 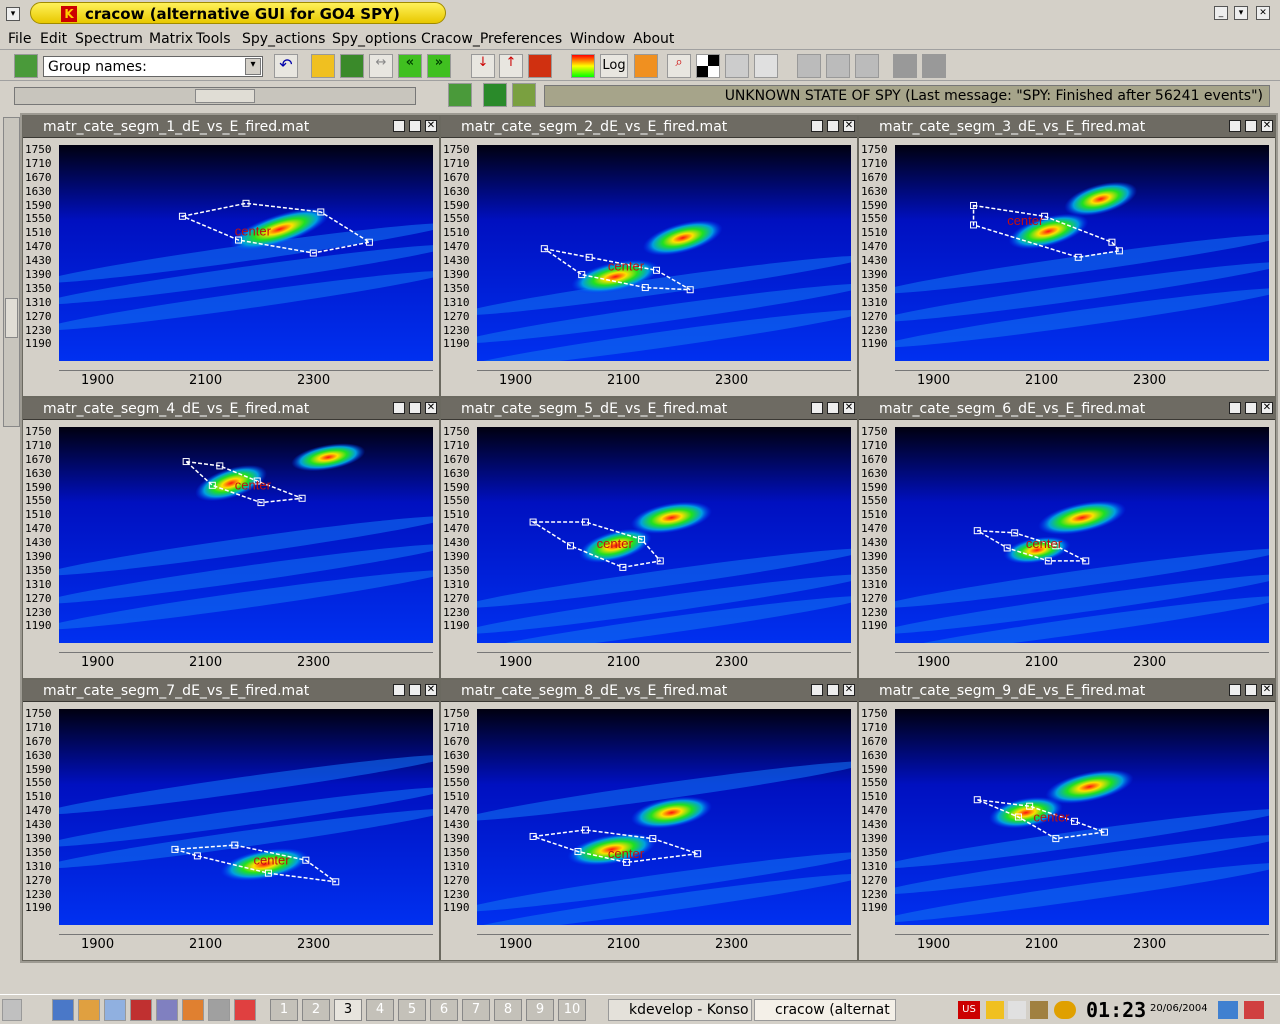 I want to click on desktop-6: 6, so click(x=444, y=1010).